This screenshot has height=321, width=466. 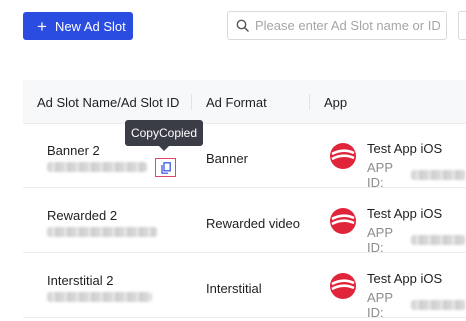 I want to click on header-ad-slot: Ad Slot Name/Ad Slot ID, so click(x=108, y=102).